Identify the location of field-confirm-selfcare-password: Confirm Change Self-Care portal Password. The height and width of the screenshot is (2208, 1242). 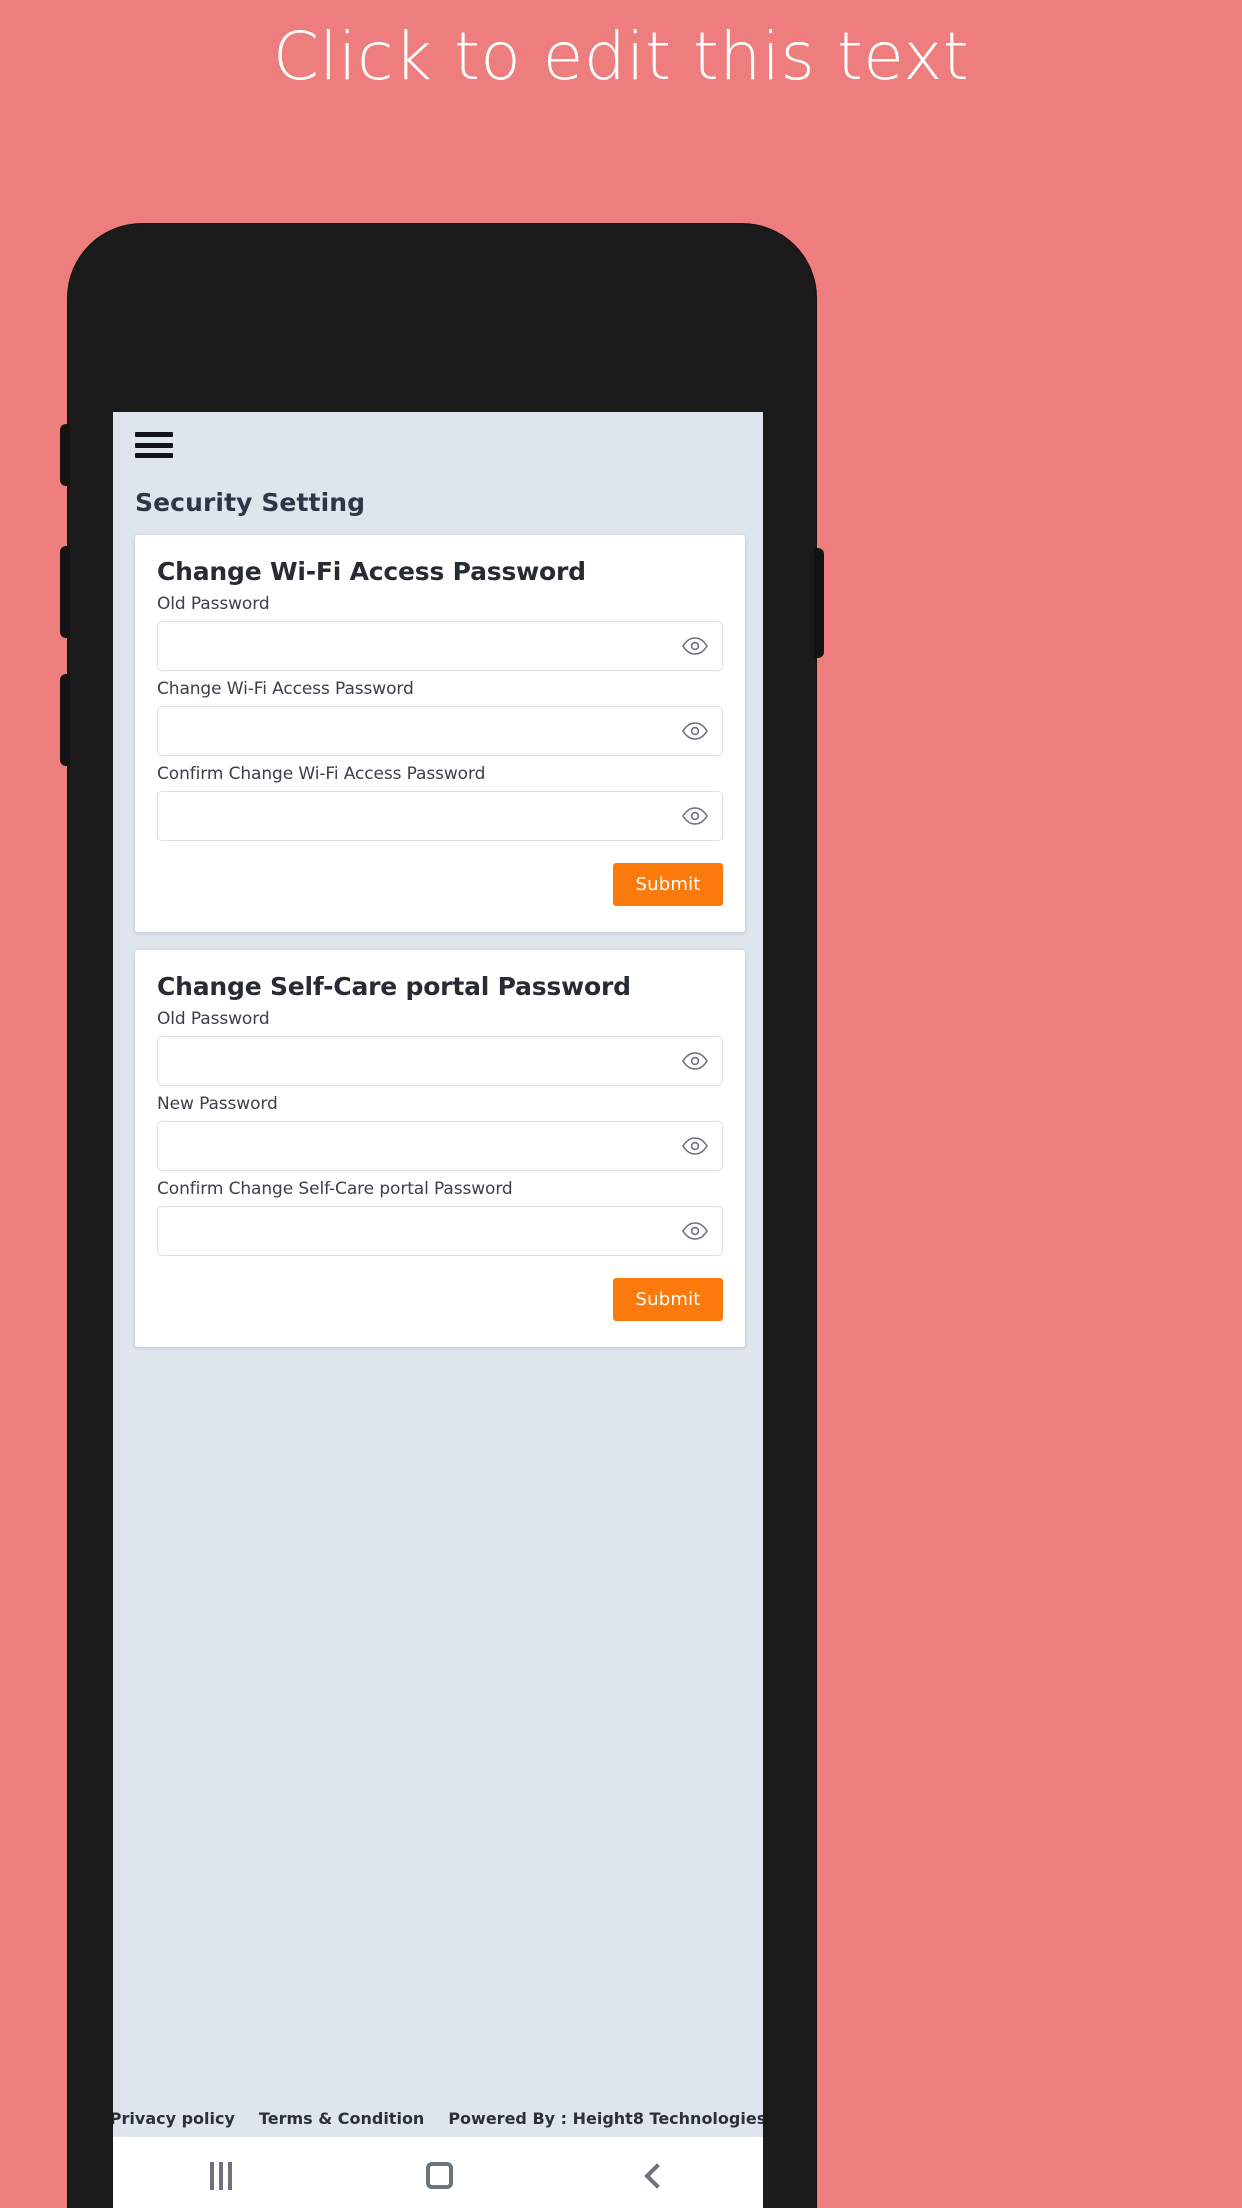
(440, 1217).